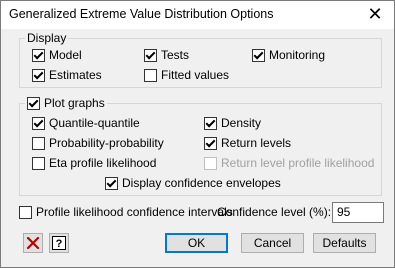 The width and height of the screenshot is (395, 268). Describe the element at coordinates (38, 143) in the screenshot. I see `probability-probability-check-box` at that location.